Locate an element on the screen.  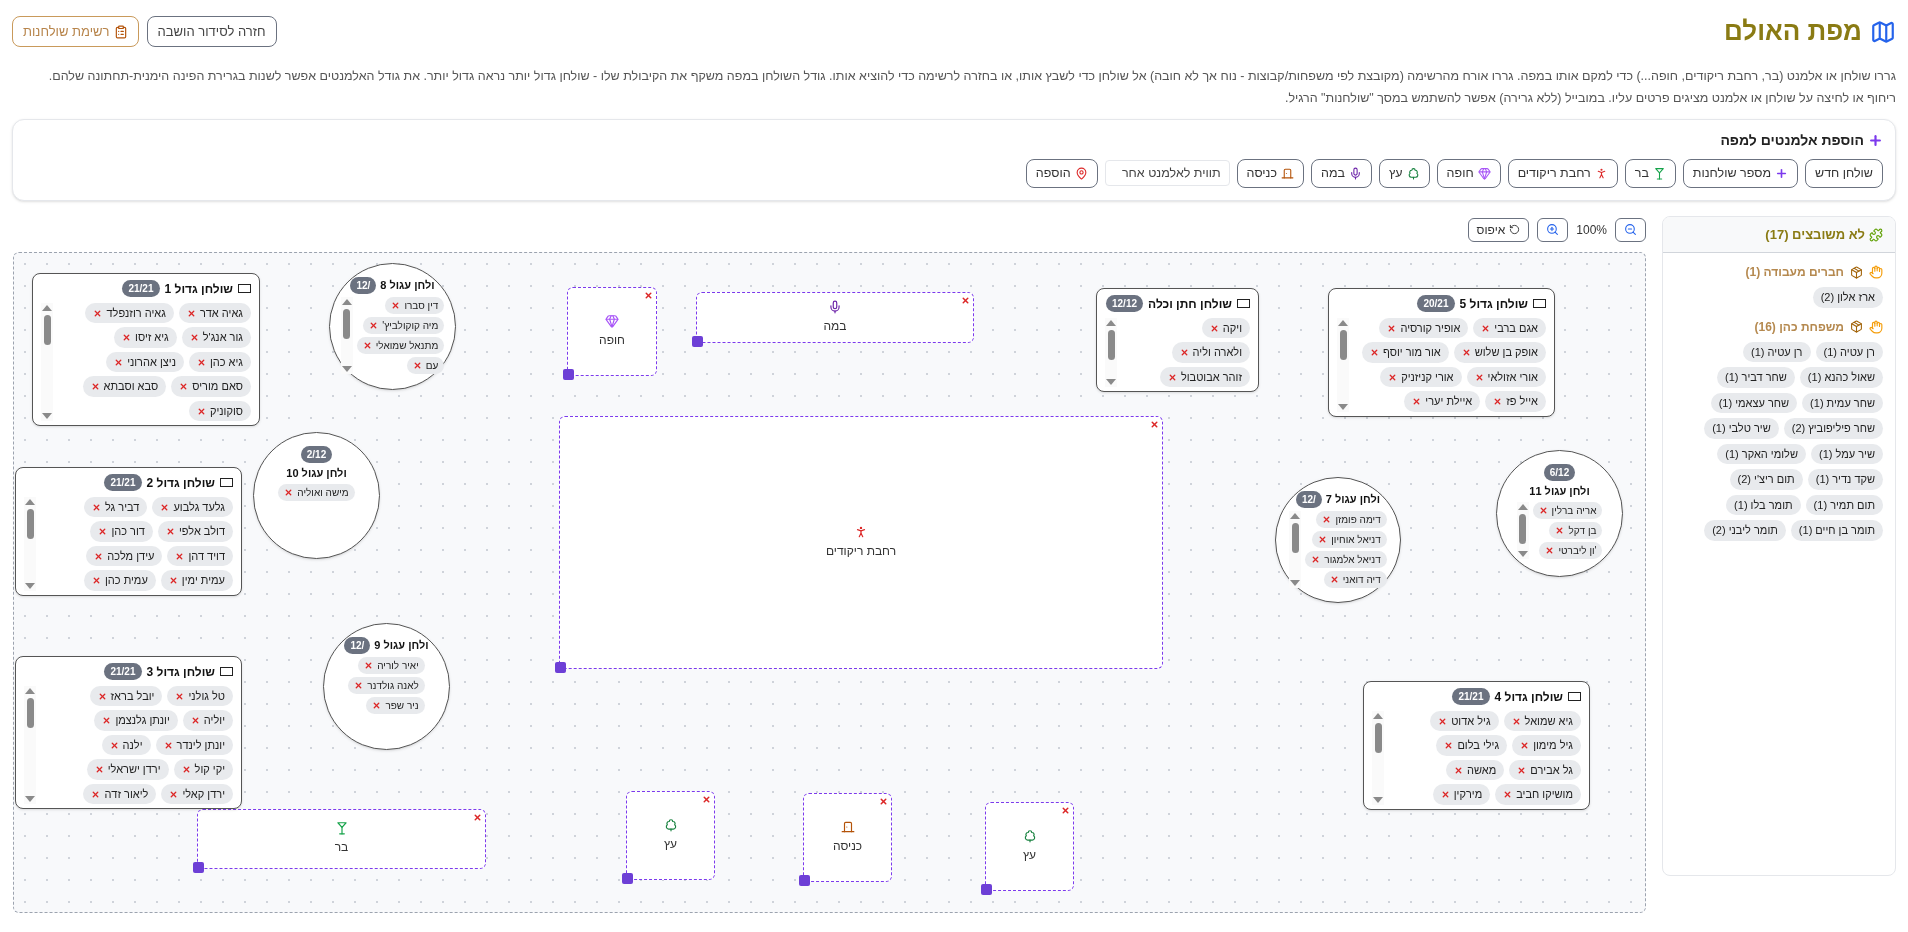
guest-chip: ולארה וליה is located at coordinates (1210, 352).